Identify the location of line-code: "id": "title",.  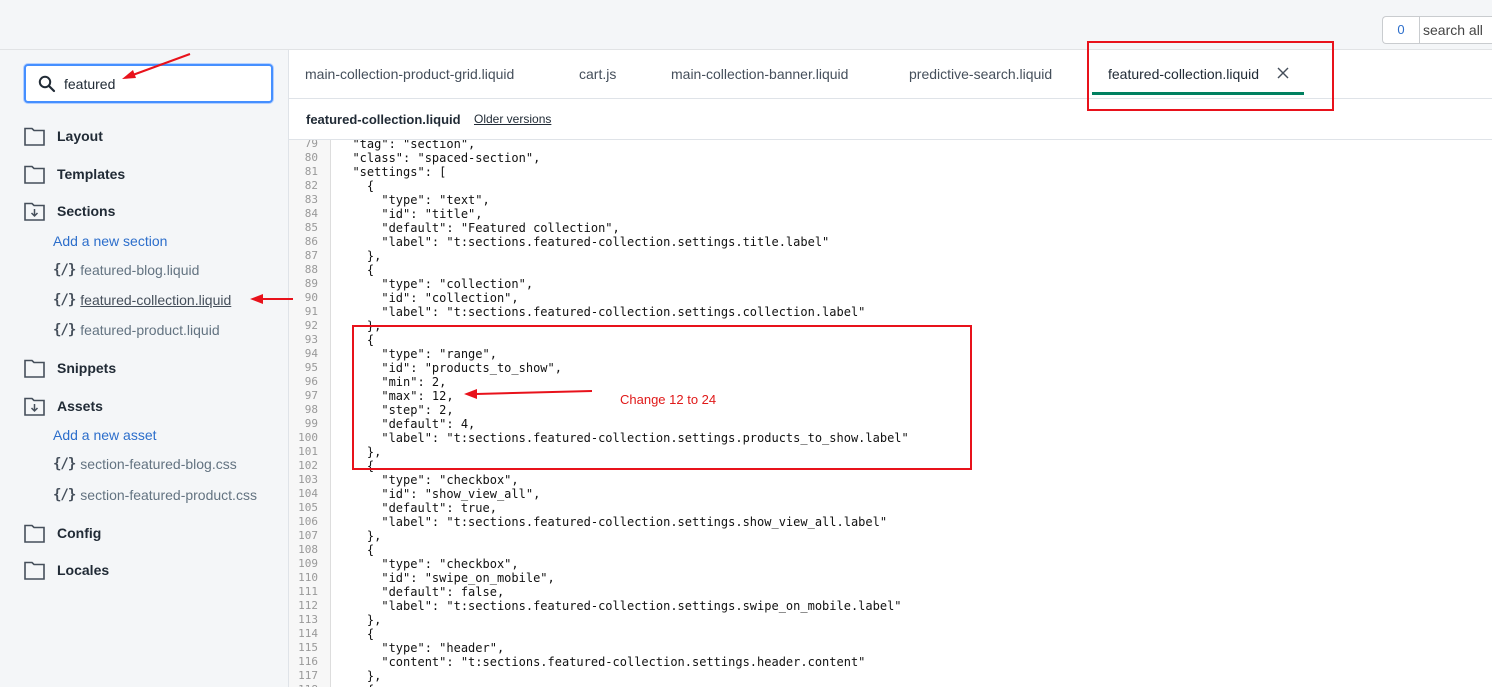
(410, 214).